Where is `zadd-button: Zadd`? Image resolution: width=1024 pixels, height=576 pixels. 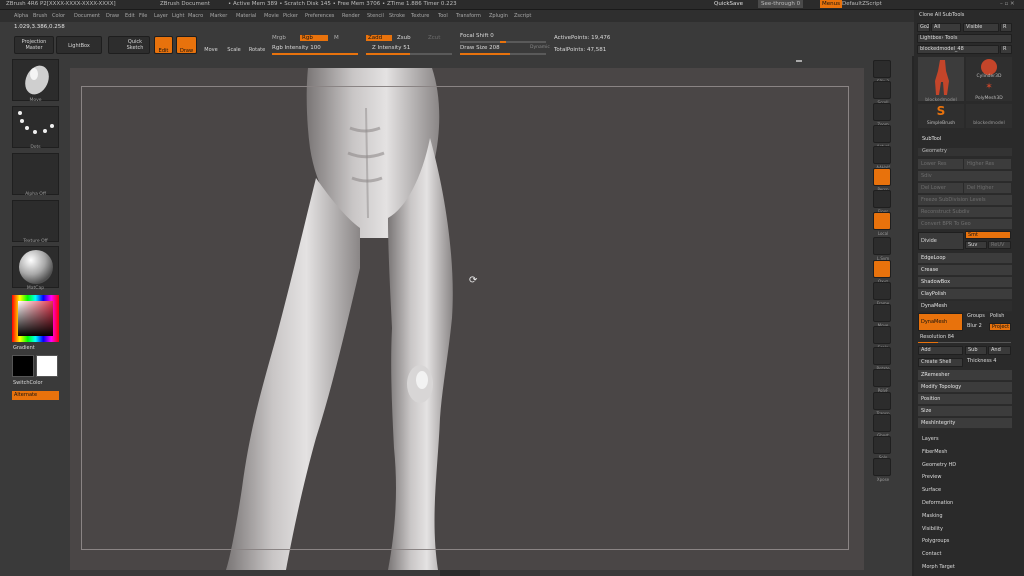 zadd-button: Zadd is located at coordinates (379, 38).